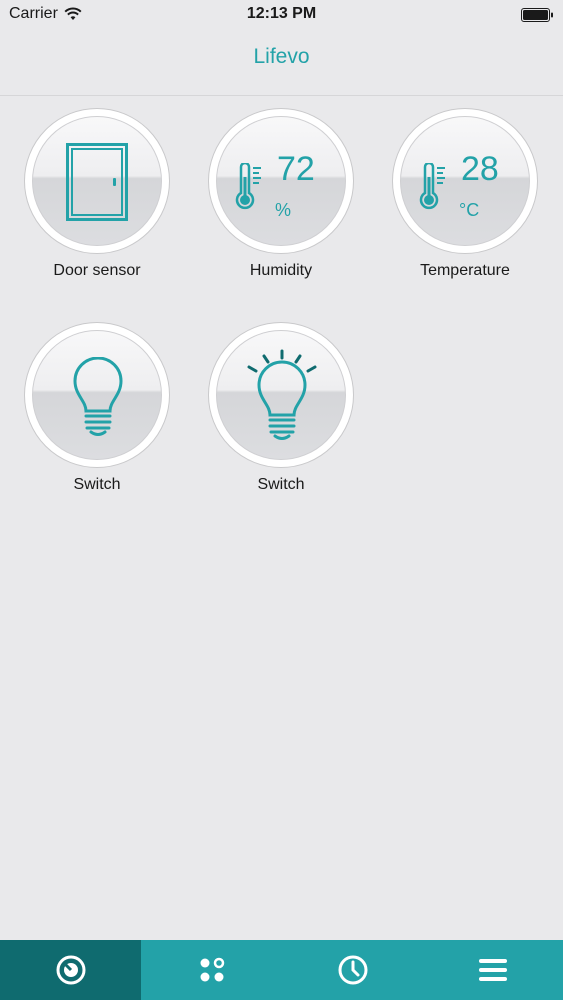  I want to click on nav-bar: Lifevo, so click(281, 63).